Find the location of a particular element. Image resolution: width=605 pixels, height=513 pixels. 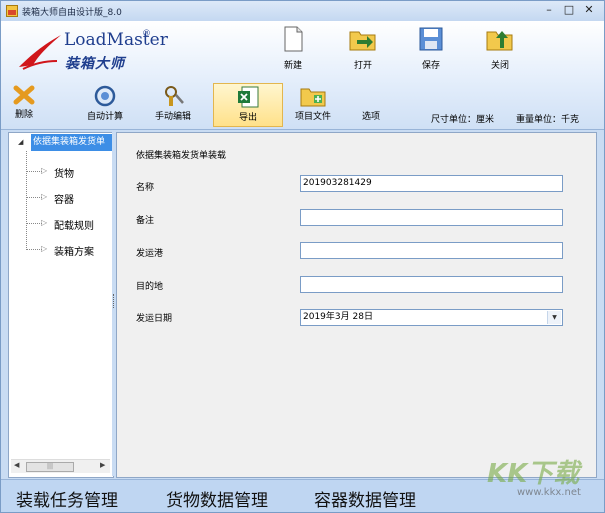

nav-goods-data: 货物数据管理 is located at coordinates (217, 498).